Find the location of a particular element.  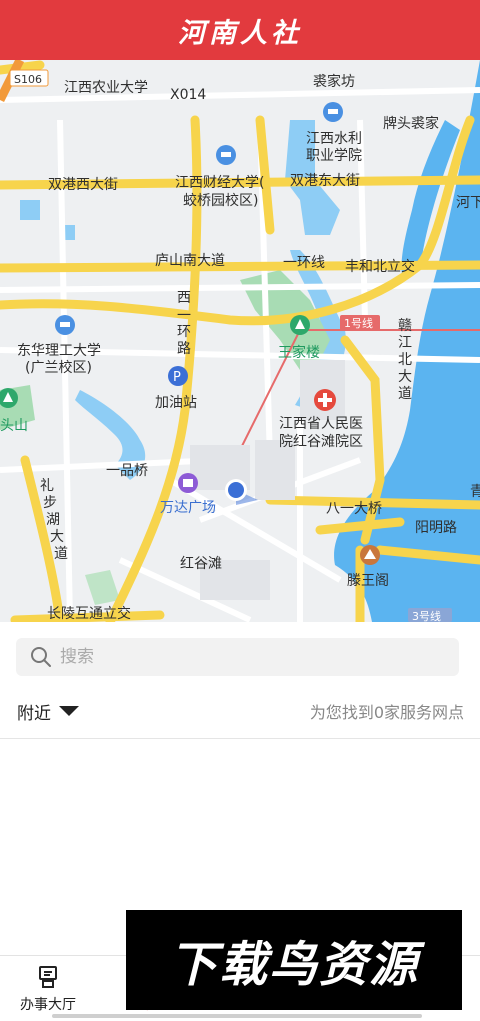

search-input is located at coordinates (240, 657).